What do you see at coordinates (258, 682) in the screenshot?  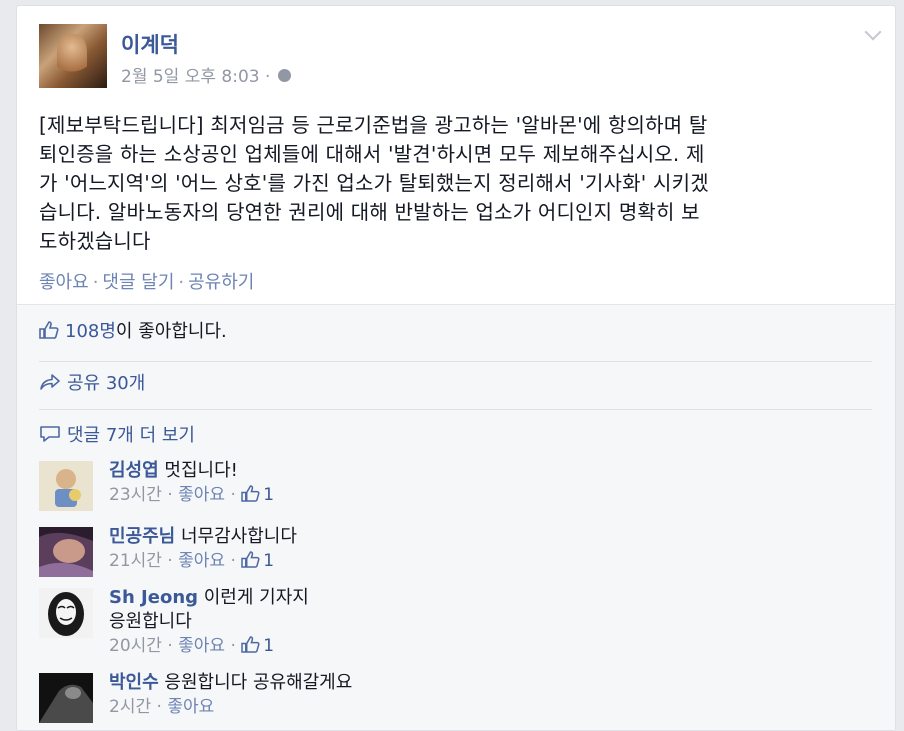 I see `comment-text: 응원합니다 공유해갈게요` at bounding box center [258, 682].